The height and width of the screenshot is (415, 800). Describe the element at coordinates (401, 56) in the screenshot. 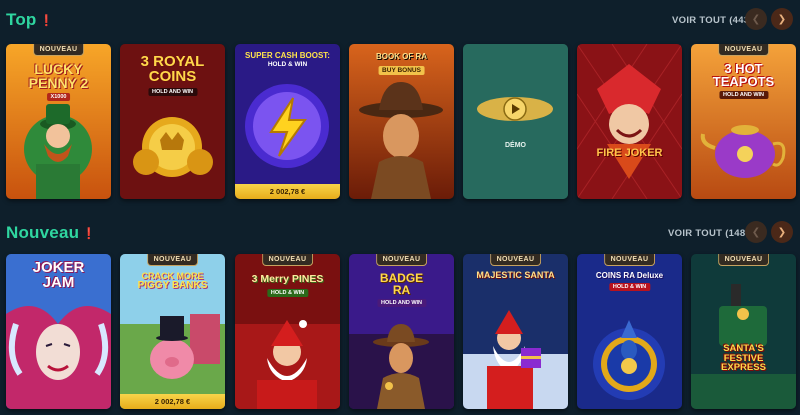

I see `game-title: BOOK OF RA` at that location.